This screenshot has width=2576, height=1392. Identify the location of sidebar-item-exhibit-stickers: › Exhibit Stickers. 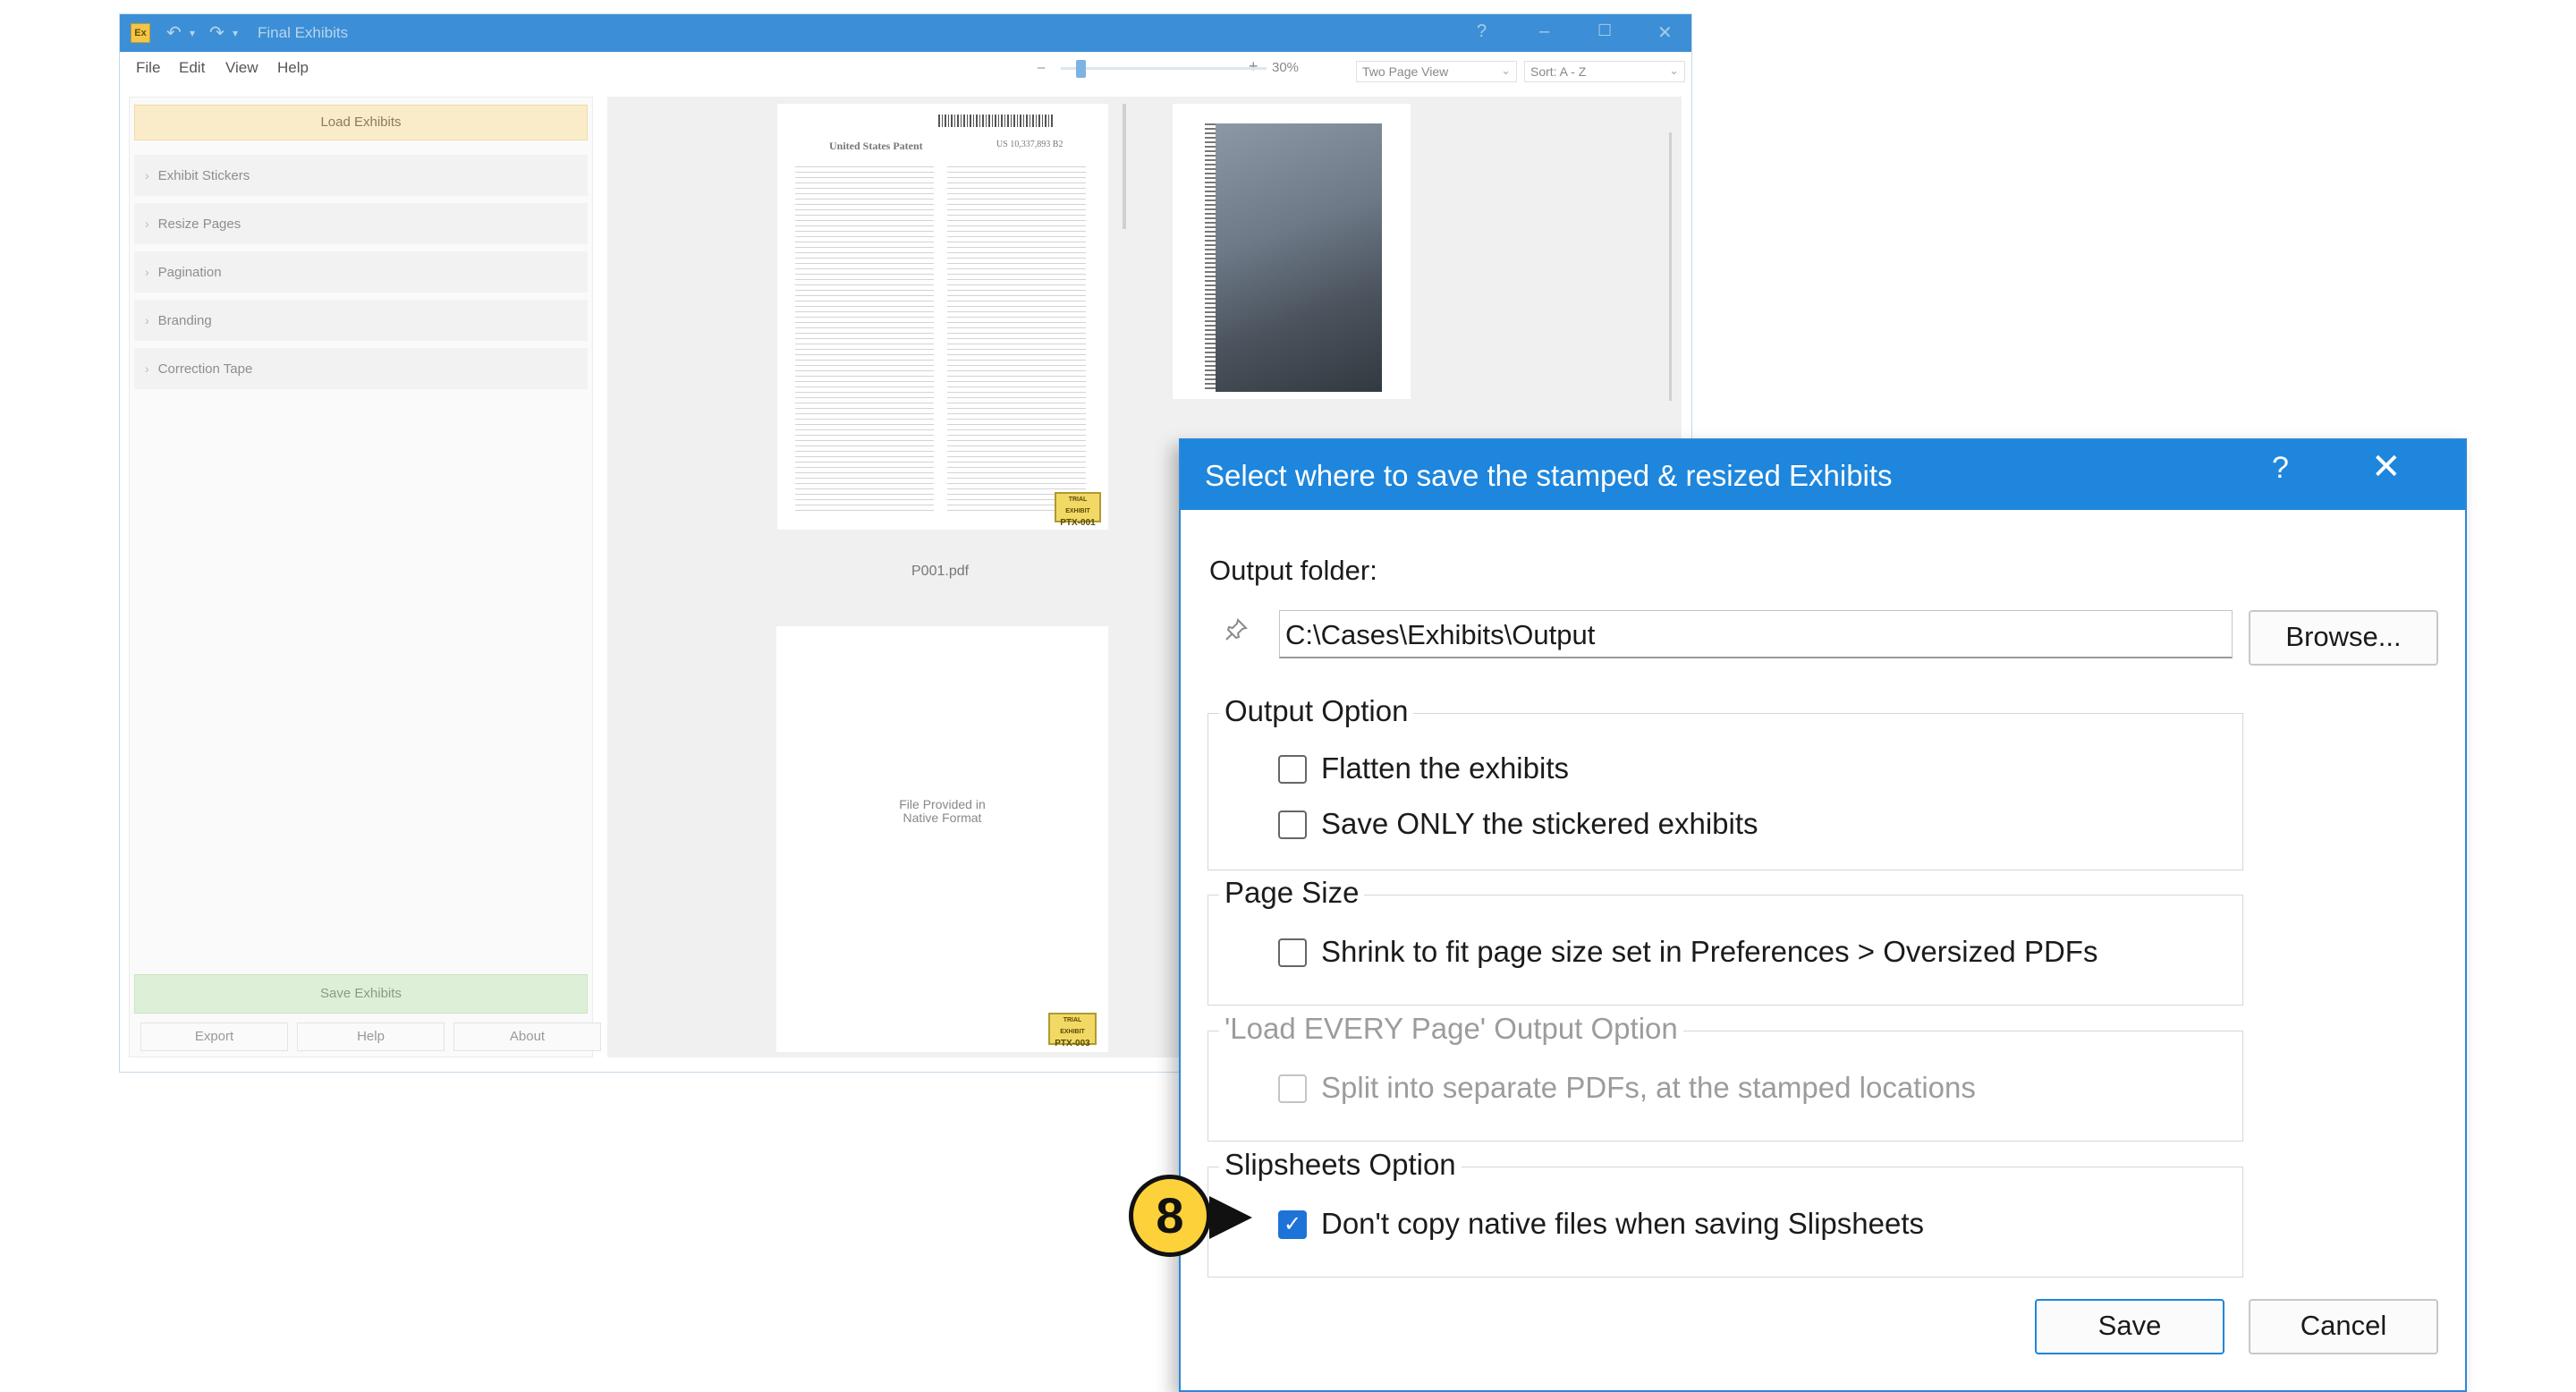
(361, 175).